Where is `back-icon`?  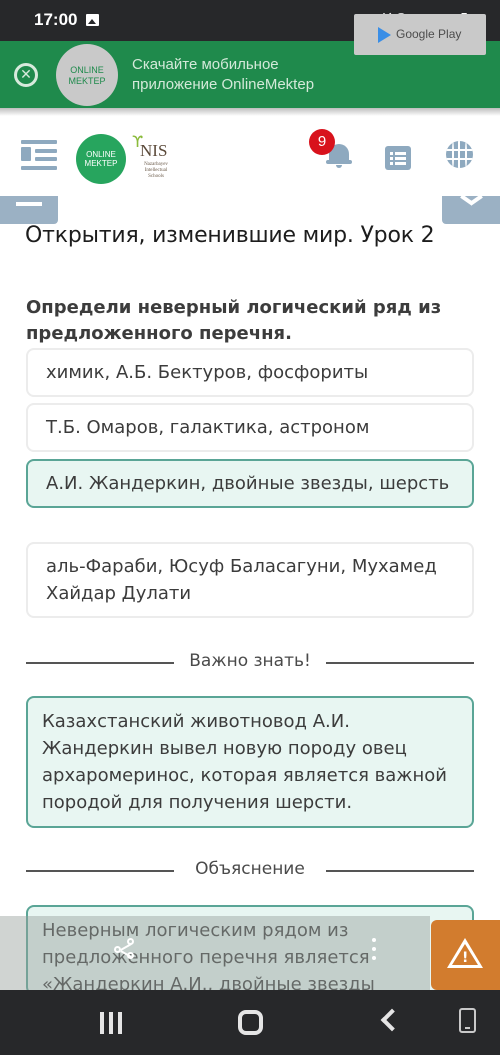 back-icon is located at coordinates (392, 1020).